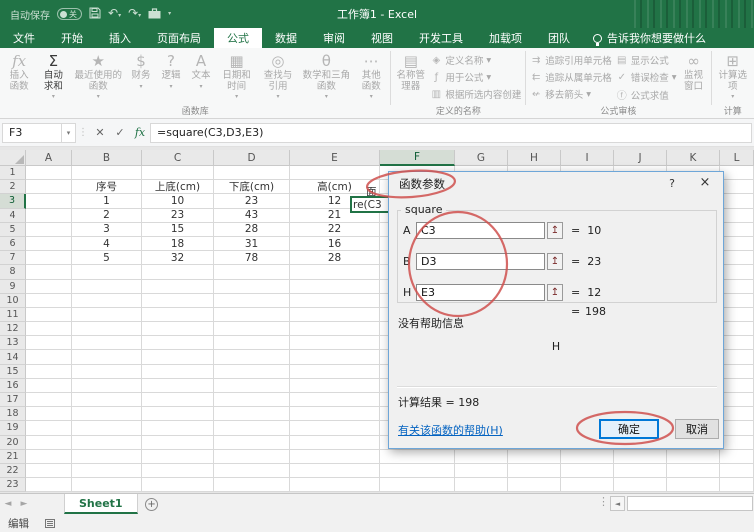 The image size is (754, 532). Describe the element at coordinates (107, 442) in the screenshot. I see `cell-B20` at that location.